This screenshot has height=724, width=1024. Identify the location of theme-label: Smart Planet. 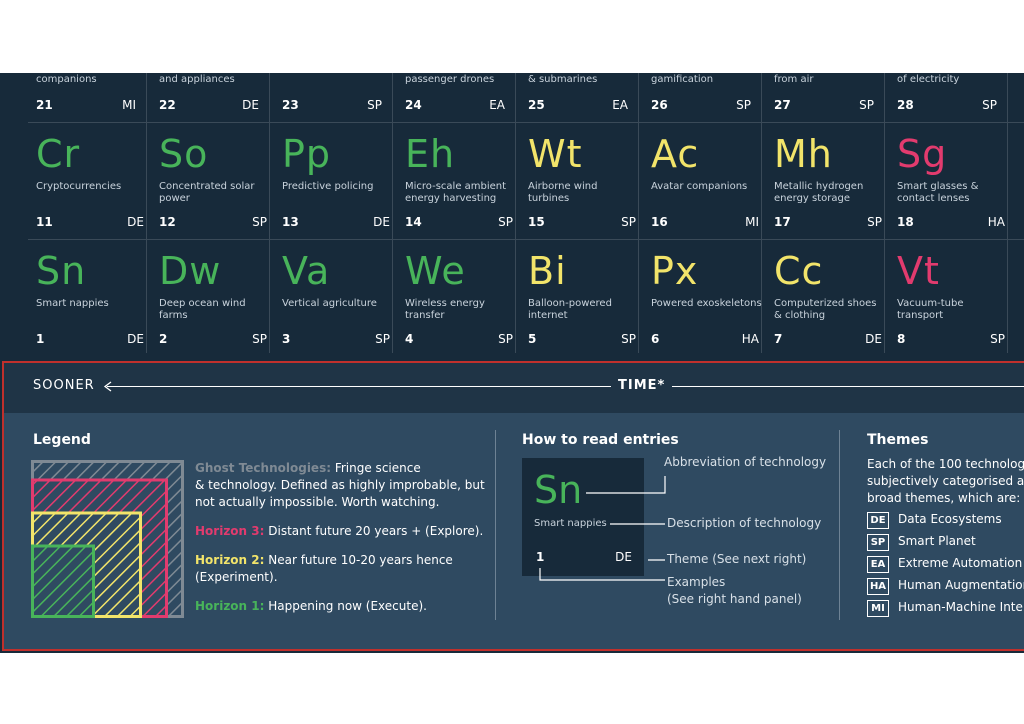
(937, 541).